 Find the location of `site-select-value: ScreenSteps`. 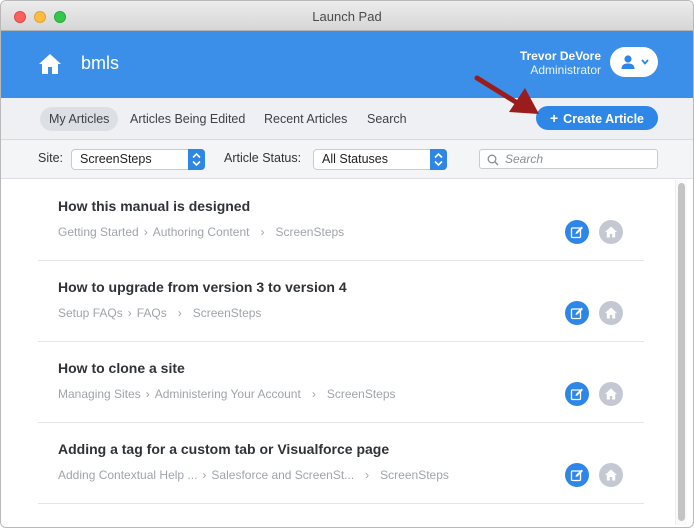

site-select-value: ScreenSteps is located at coordinates (116, 159).